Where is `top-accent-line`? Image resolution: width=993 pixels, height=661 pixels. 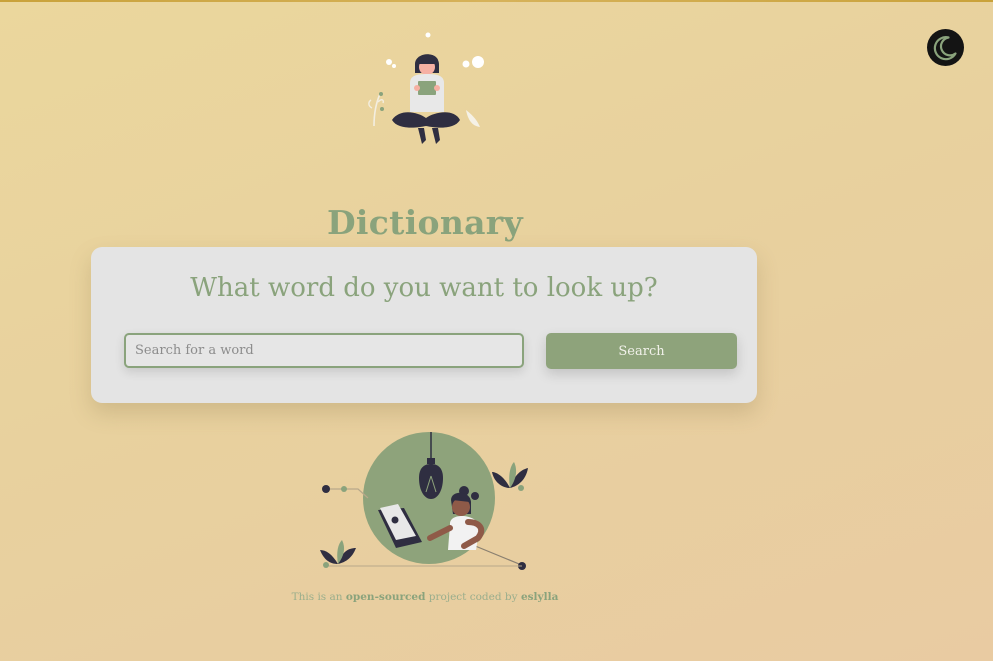
top-accent-line is located at coordinates (496, 1).